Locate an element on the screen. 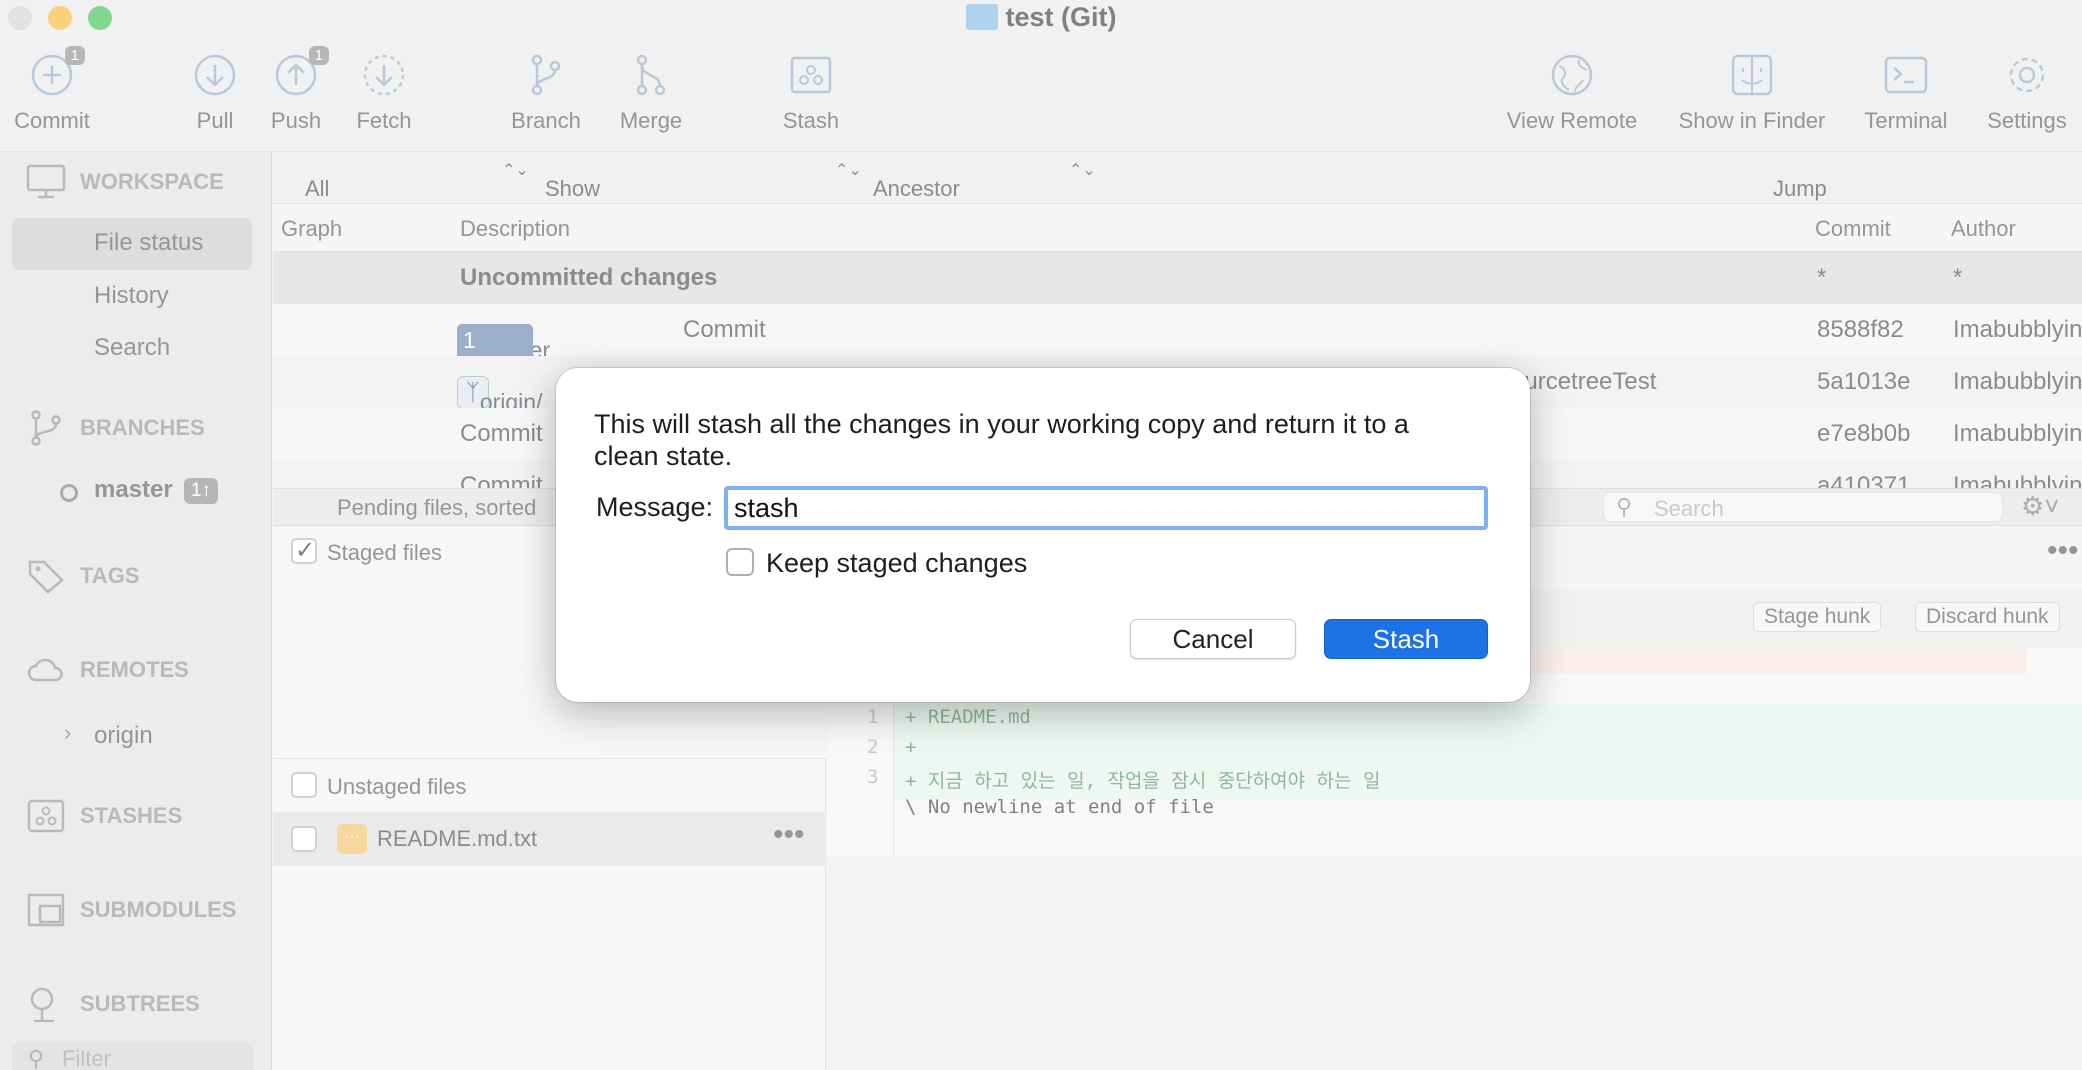 Image resolution: width=2082 pixels, height=1070 pixels. cancel-button: Cancel is located at coordinates (1213, 639).